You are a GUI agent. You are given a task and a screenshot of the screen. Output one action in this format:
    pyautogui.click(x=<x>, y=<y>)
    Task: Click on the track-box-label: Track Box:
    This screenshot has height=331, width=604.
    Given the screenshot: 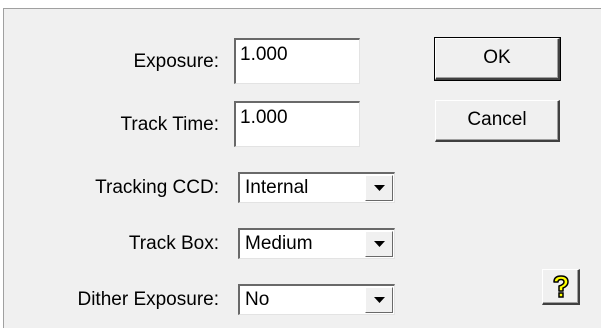 What is the action you would take?
    pyautogui.click(x=173, y=243)
    